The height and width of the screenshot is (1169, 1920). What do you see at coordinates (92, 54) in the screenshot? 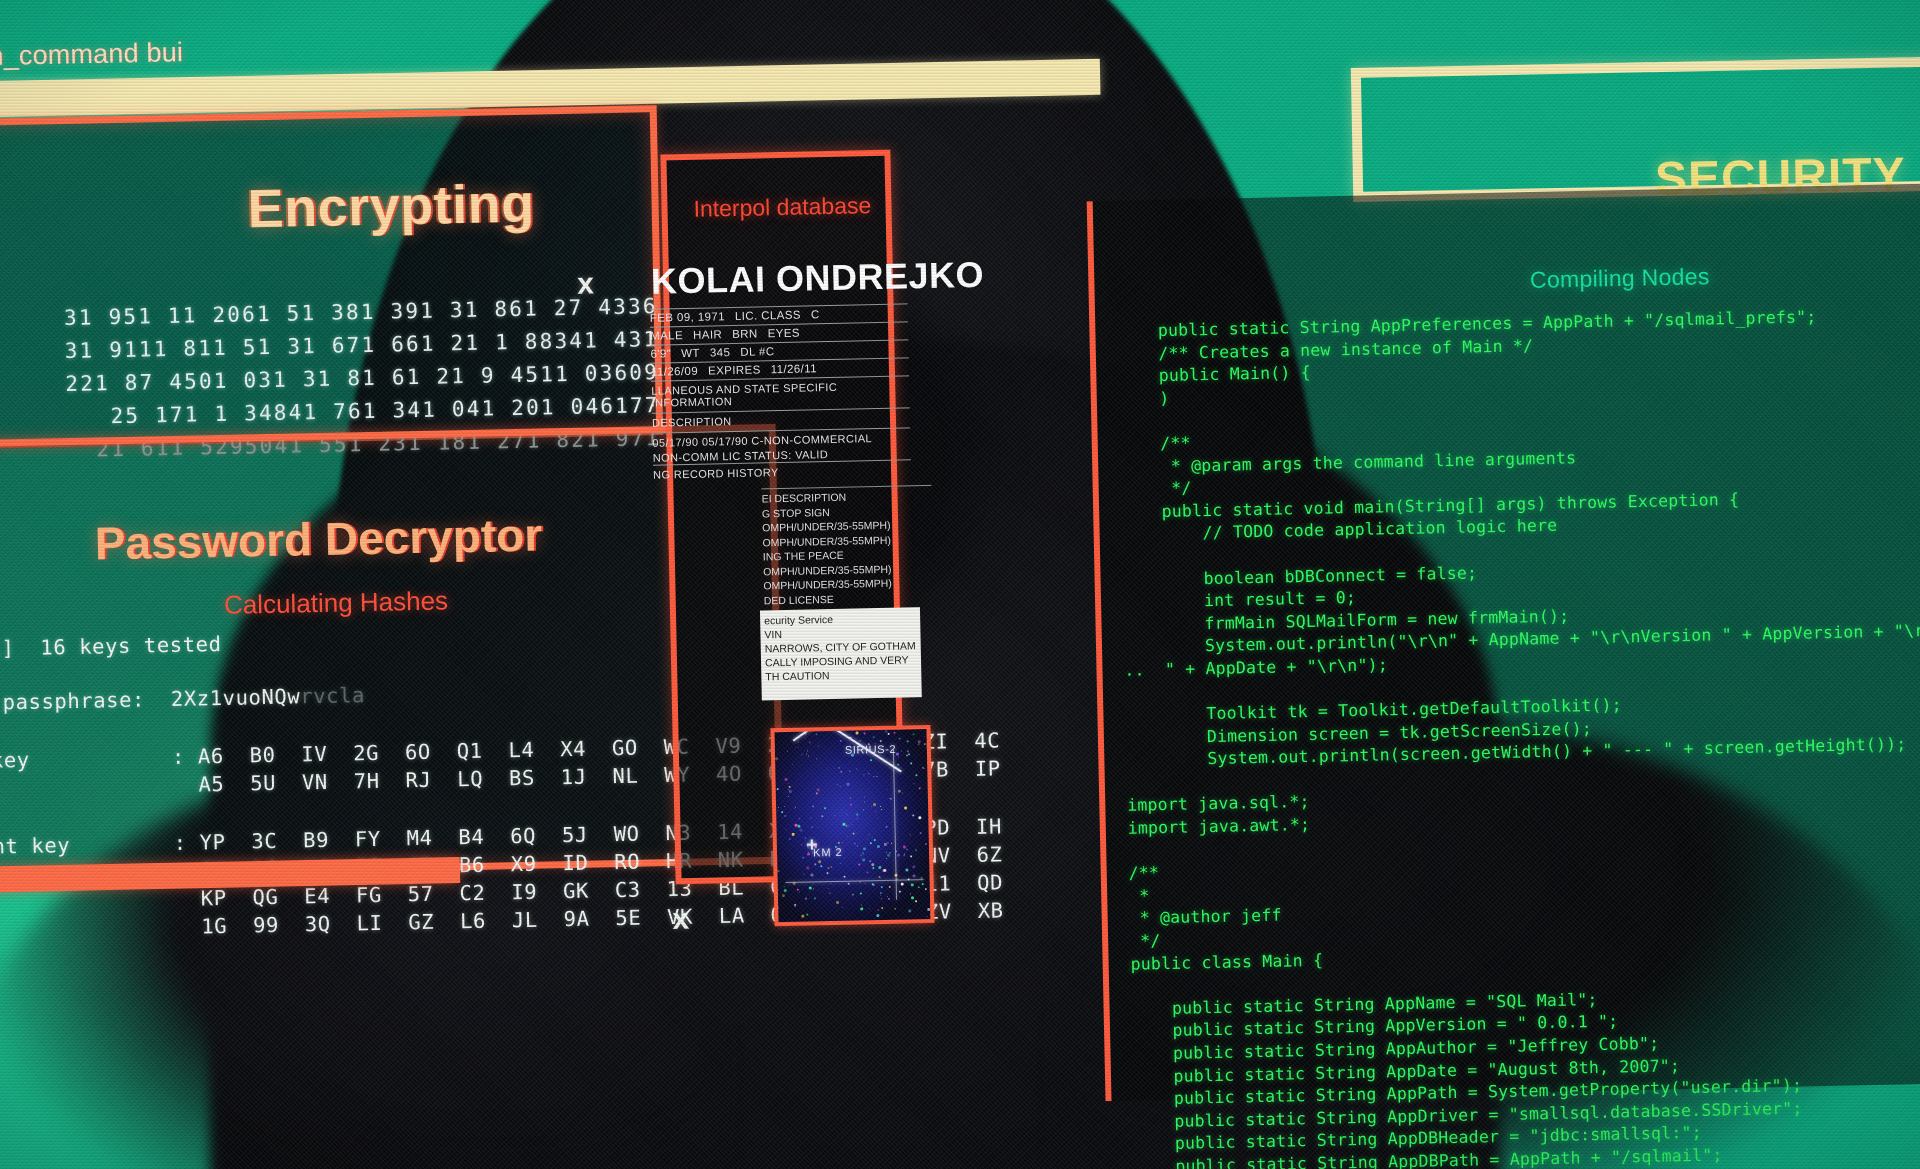
I see `command-filename-label: uth_command bui` at bounding box center [92, 54].